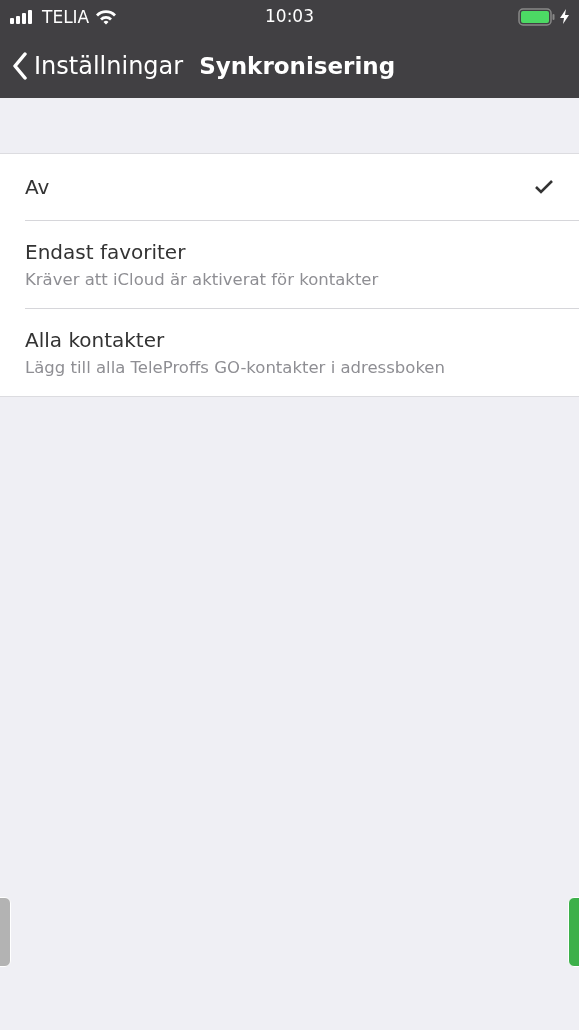  I want to click on charging-icon, so click(564, 16).